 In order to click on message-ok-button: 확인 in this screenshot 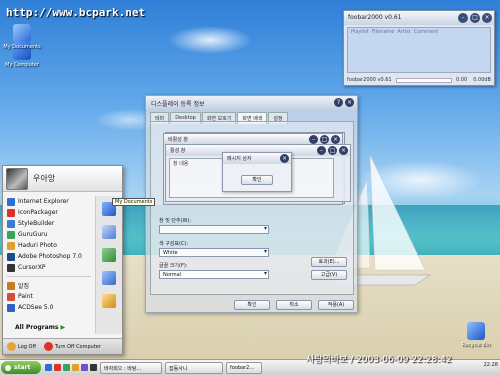, I will do `click(257, 180)`.